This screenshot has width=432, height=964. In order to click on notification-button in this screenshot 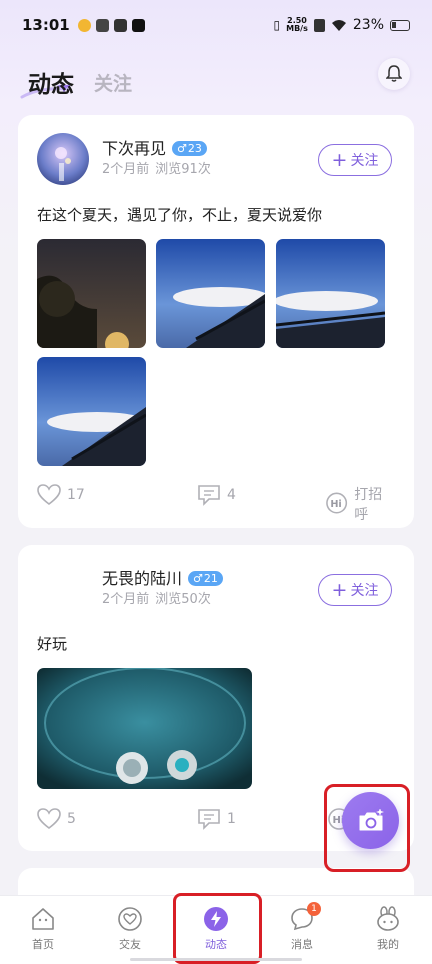, I will do `click(394, 74)`.